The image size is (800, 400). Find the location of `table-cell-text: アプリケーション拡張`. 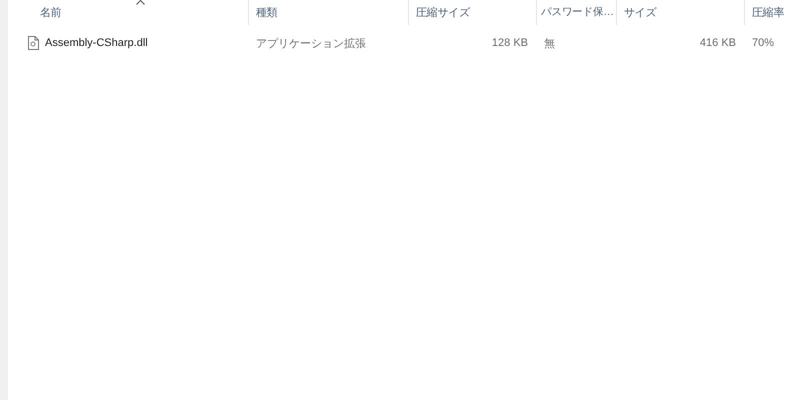

table-cell-text: アプリケーション拡張 is located at coordinates (311, 43).